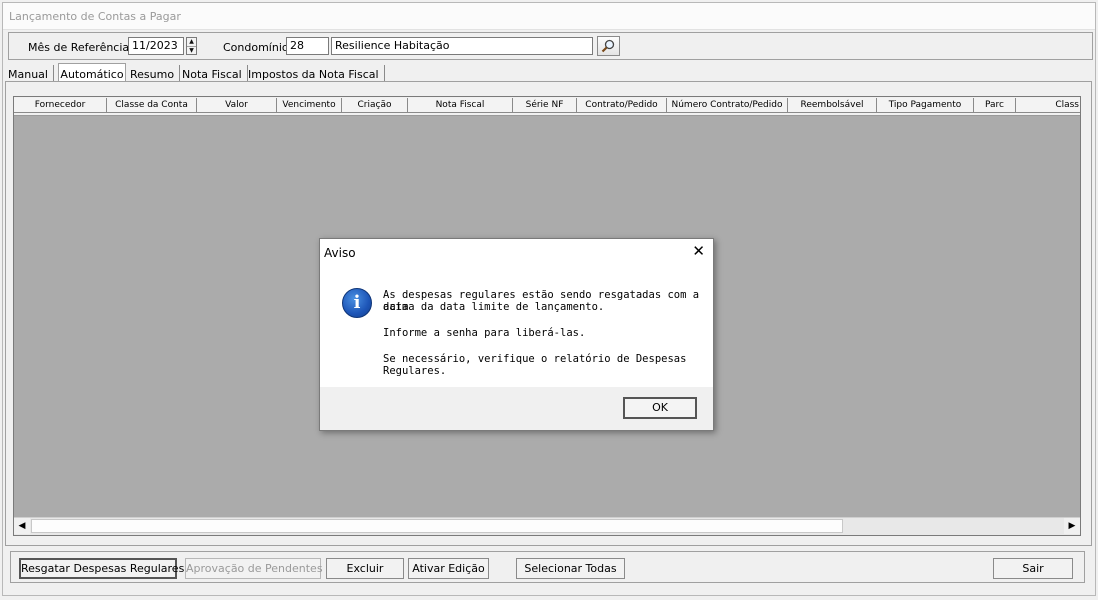 The height and width of the screenshot is (600, 1098). What do you see at coordinates (516, 408) in the screenshot?
I see `dialog-footer: OK` at bounding box center [516, 408].